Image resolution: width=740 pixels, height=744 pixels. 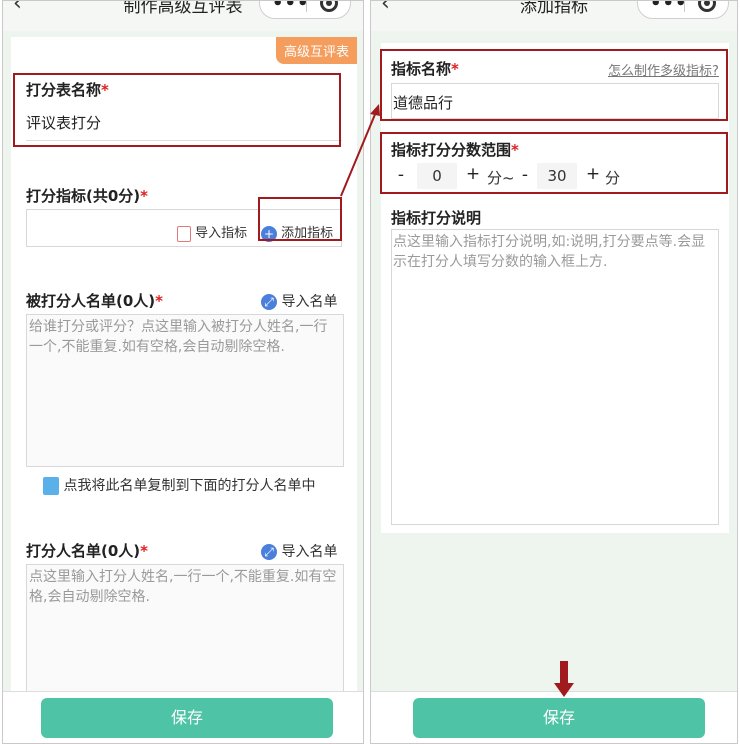 What do you see at coordinates (184, 233) in the screenshot?
I see `document-icon` at bounding box center [184, 233].